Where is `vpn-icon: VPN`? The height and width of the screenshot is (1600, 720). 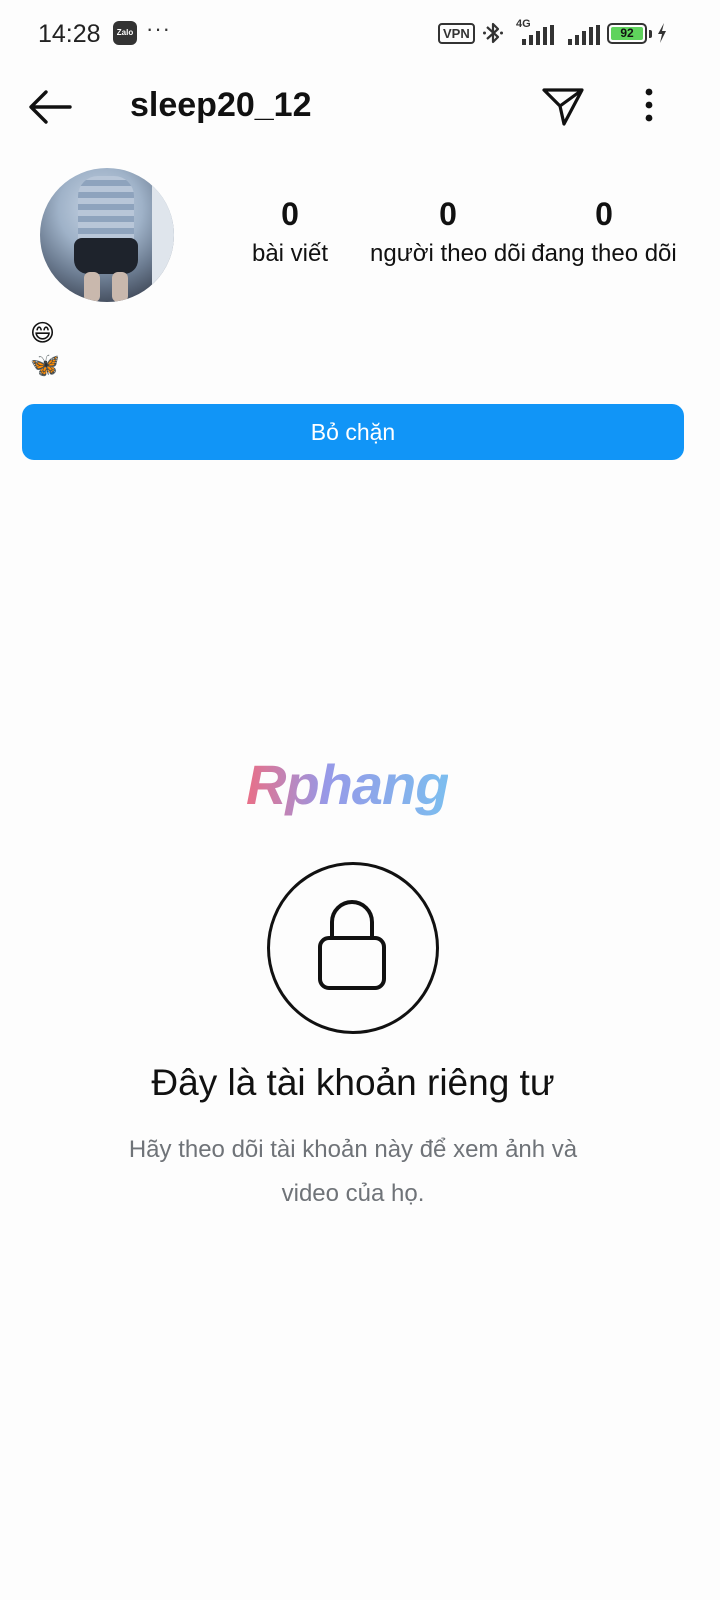
vpn-icon: VPN is located at coordinates (456, 33).